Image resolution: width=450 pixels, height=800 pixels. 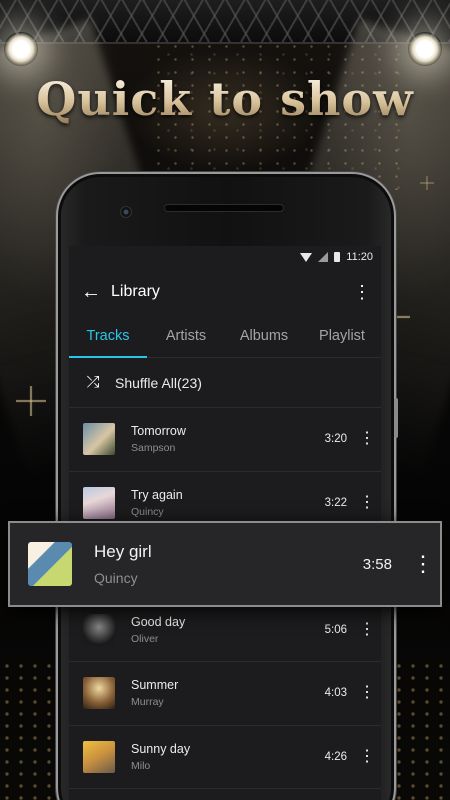 I want to click on track-row: Good day Oliver 5:06 ⋮, so click(x=225, y=630).